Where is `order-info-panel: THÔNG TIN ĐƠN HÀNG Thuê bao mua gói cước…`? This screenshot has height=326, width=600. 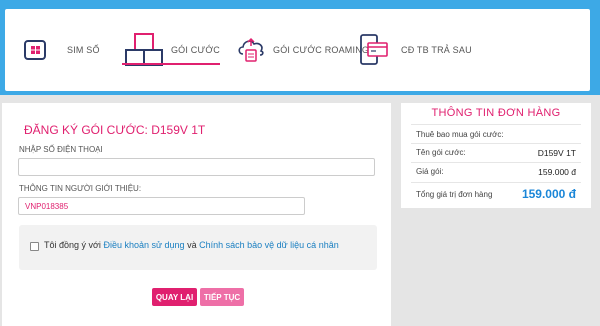 order-info-panel: THÔNG TIN ĐƠN HÀNG Thuê bao mua gói cước… is located at coordinates (496, 155).